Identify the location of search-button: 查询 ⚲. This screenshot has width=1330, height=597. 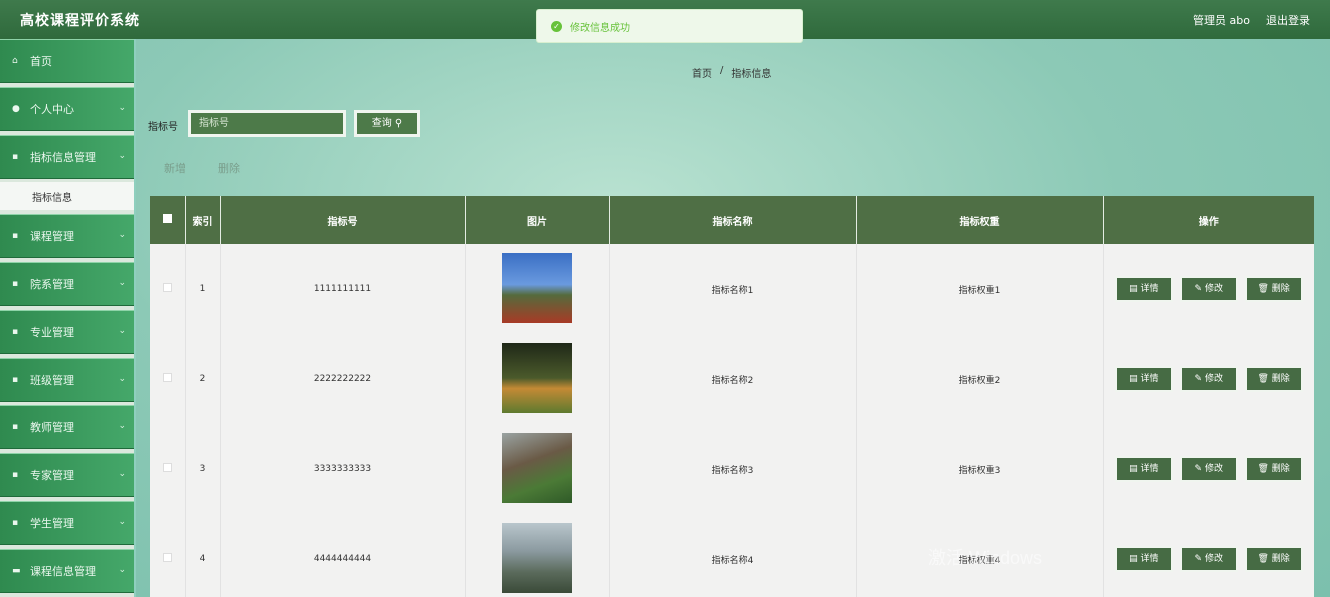
(387, 123).